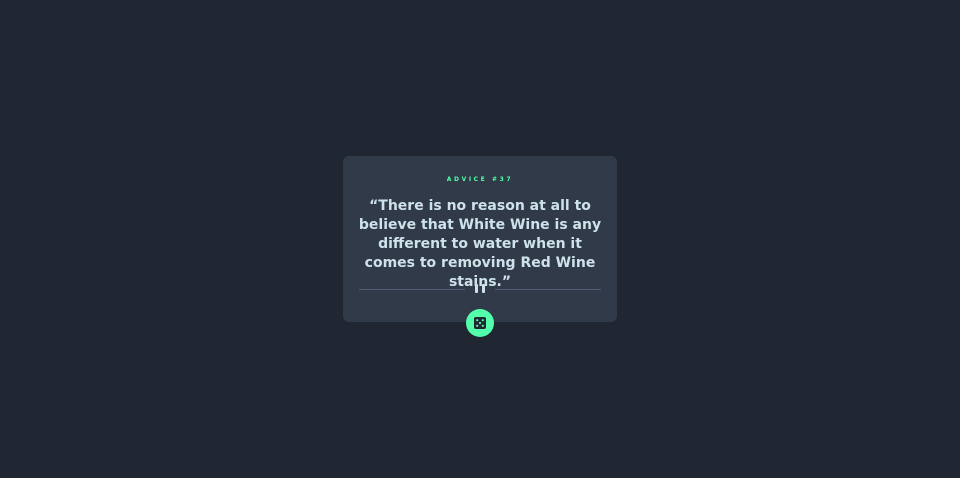 The height and width of the screenshot is (478, 960). I want to click on pause-icon, so click(480, 289).